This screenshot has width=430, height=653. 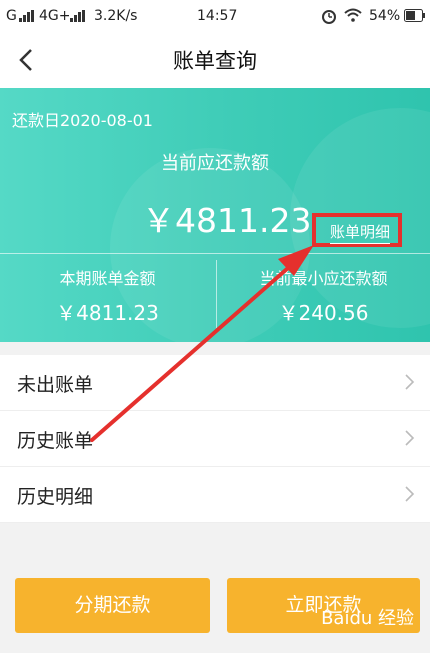 I want to click on status-bar: G 4G+ 3.2K/s 14:57 54%, so click(x=215, y=16).